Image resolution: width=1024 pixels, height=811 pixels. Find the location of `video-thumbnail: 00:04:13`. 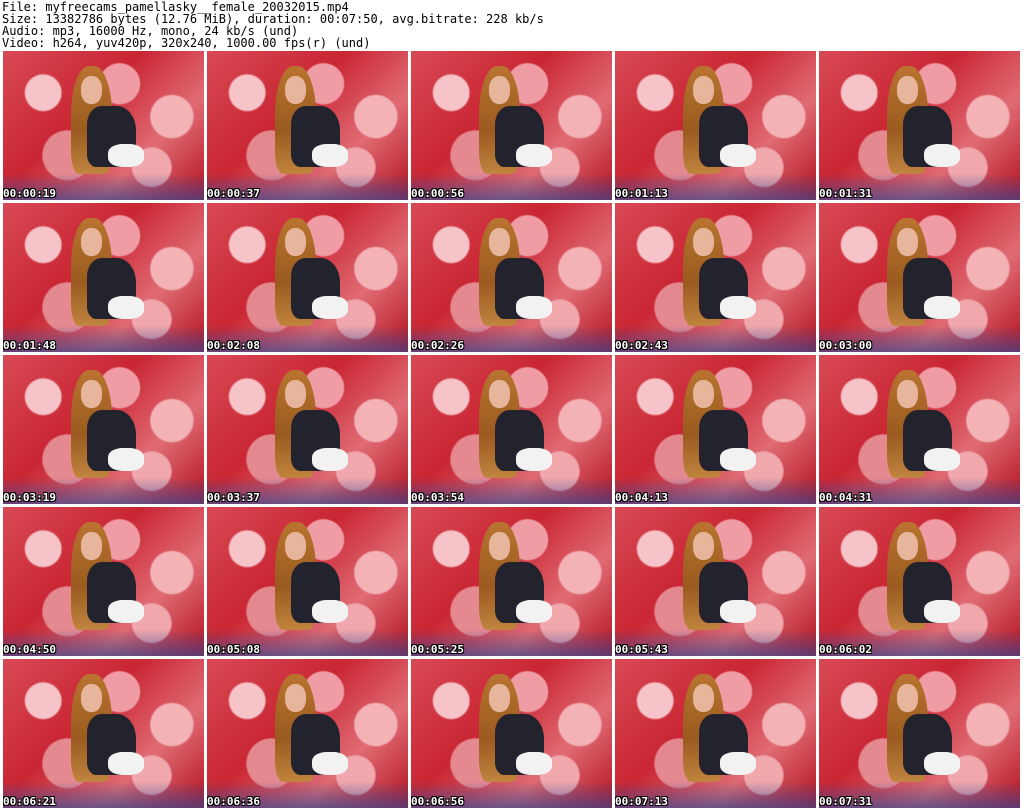

video-thumbnail: 00:04:13 is located at coordinates (715, 429).